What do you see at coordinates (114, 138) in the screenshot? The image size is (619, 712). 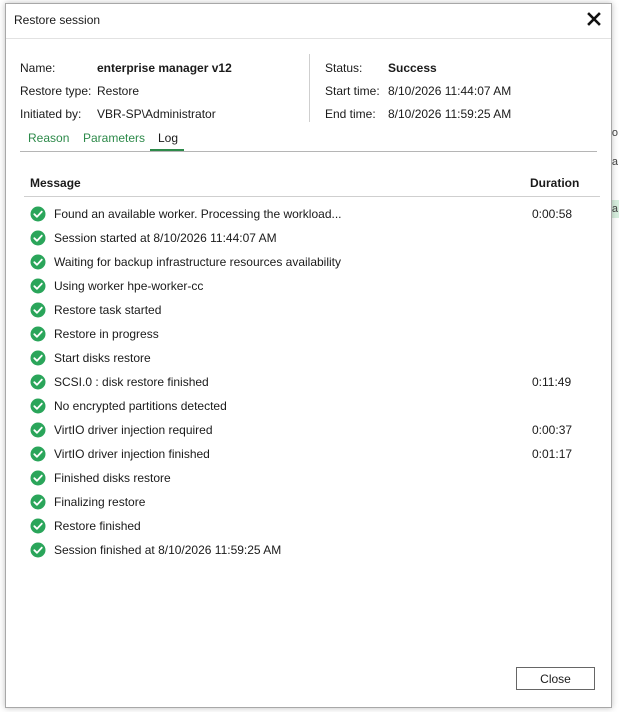 I see `tab-parameters: Parameters` at bounding box center [114, 138].